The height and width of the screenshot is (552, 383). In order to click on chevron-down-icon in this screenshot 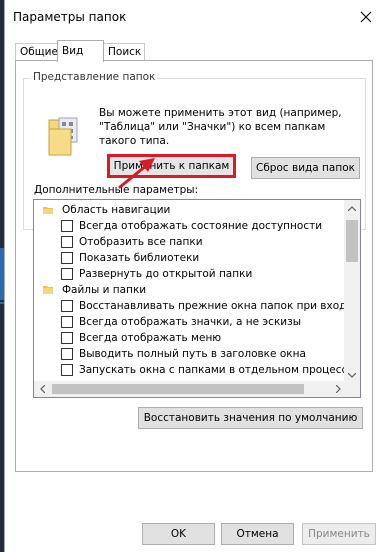, I will do `click(352, 375)`.